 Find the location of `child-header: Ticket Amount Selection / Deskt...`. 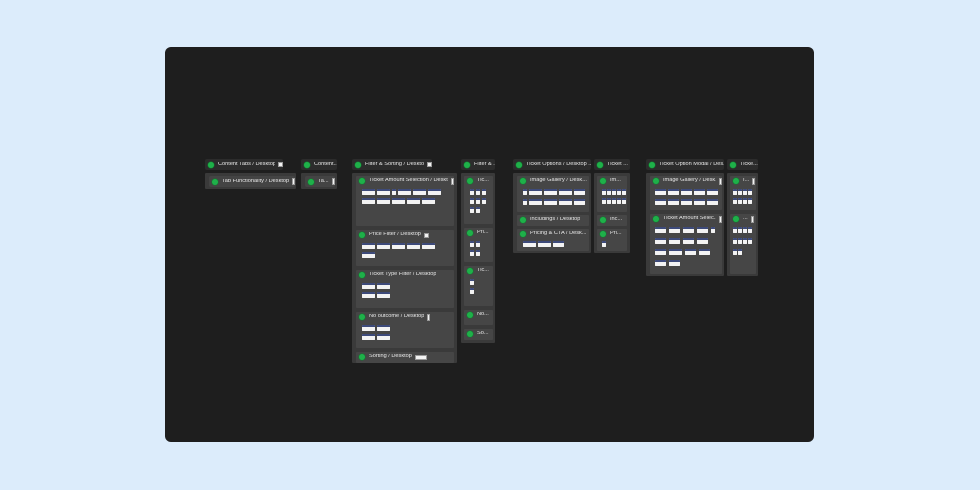

child-header: Ticket Amount Selection / Deskt... is located at coordinates (405, 181).